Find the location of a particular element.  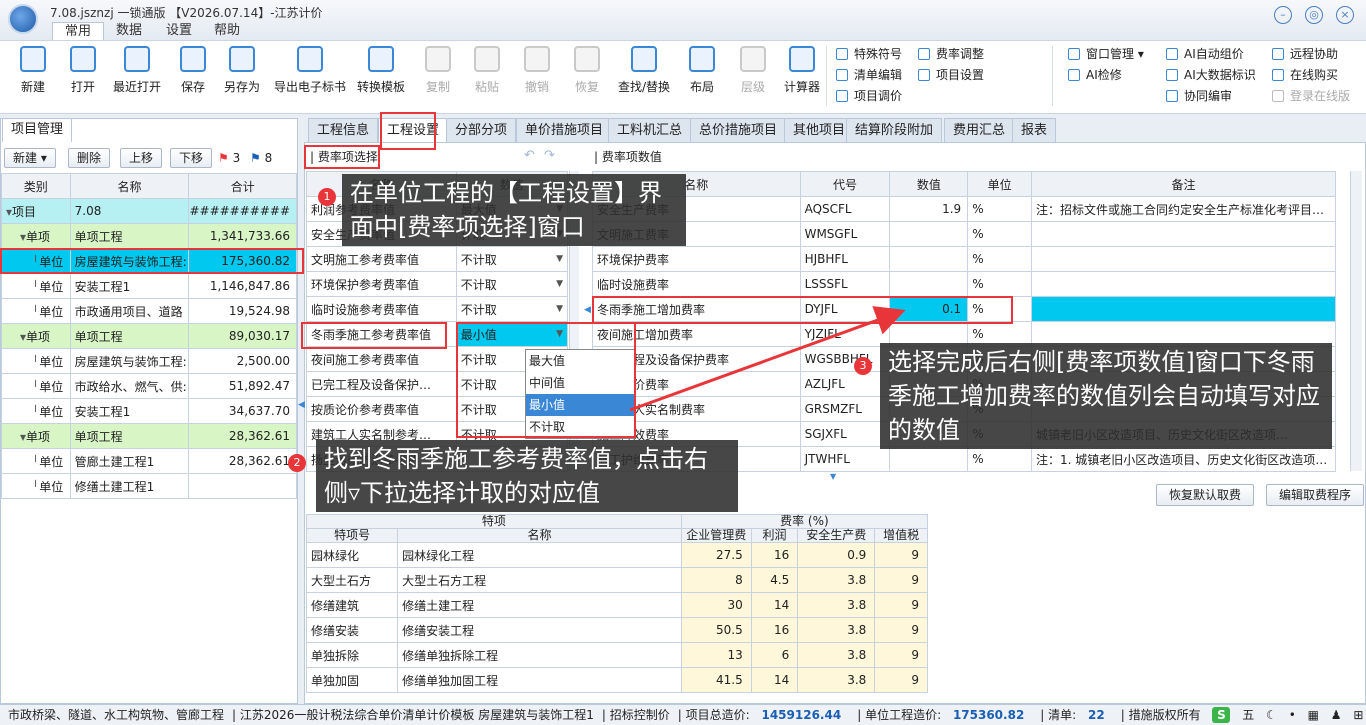

close-icon: × is located at coordinates (1345, 15).